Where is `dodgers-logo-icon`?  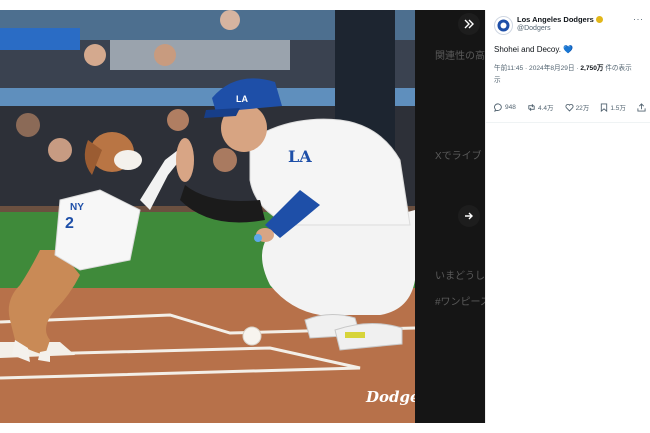 dodgers-logo-icon is located at coordinates (503, 25).